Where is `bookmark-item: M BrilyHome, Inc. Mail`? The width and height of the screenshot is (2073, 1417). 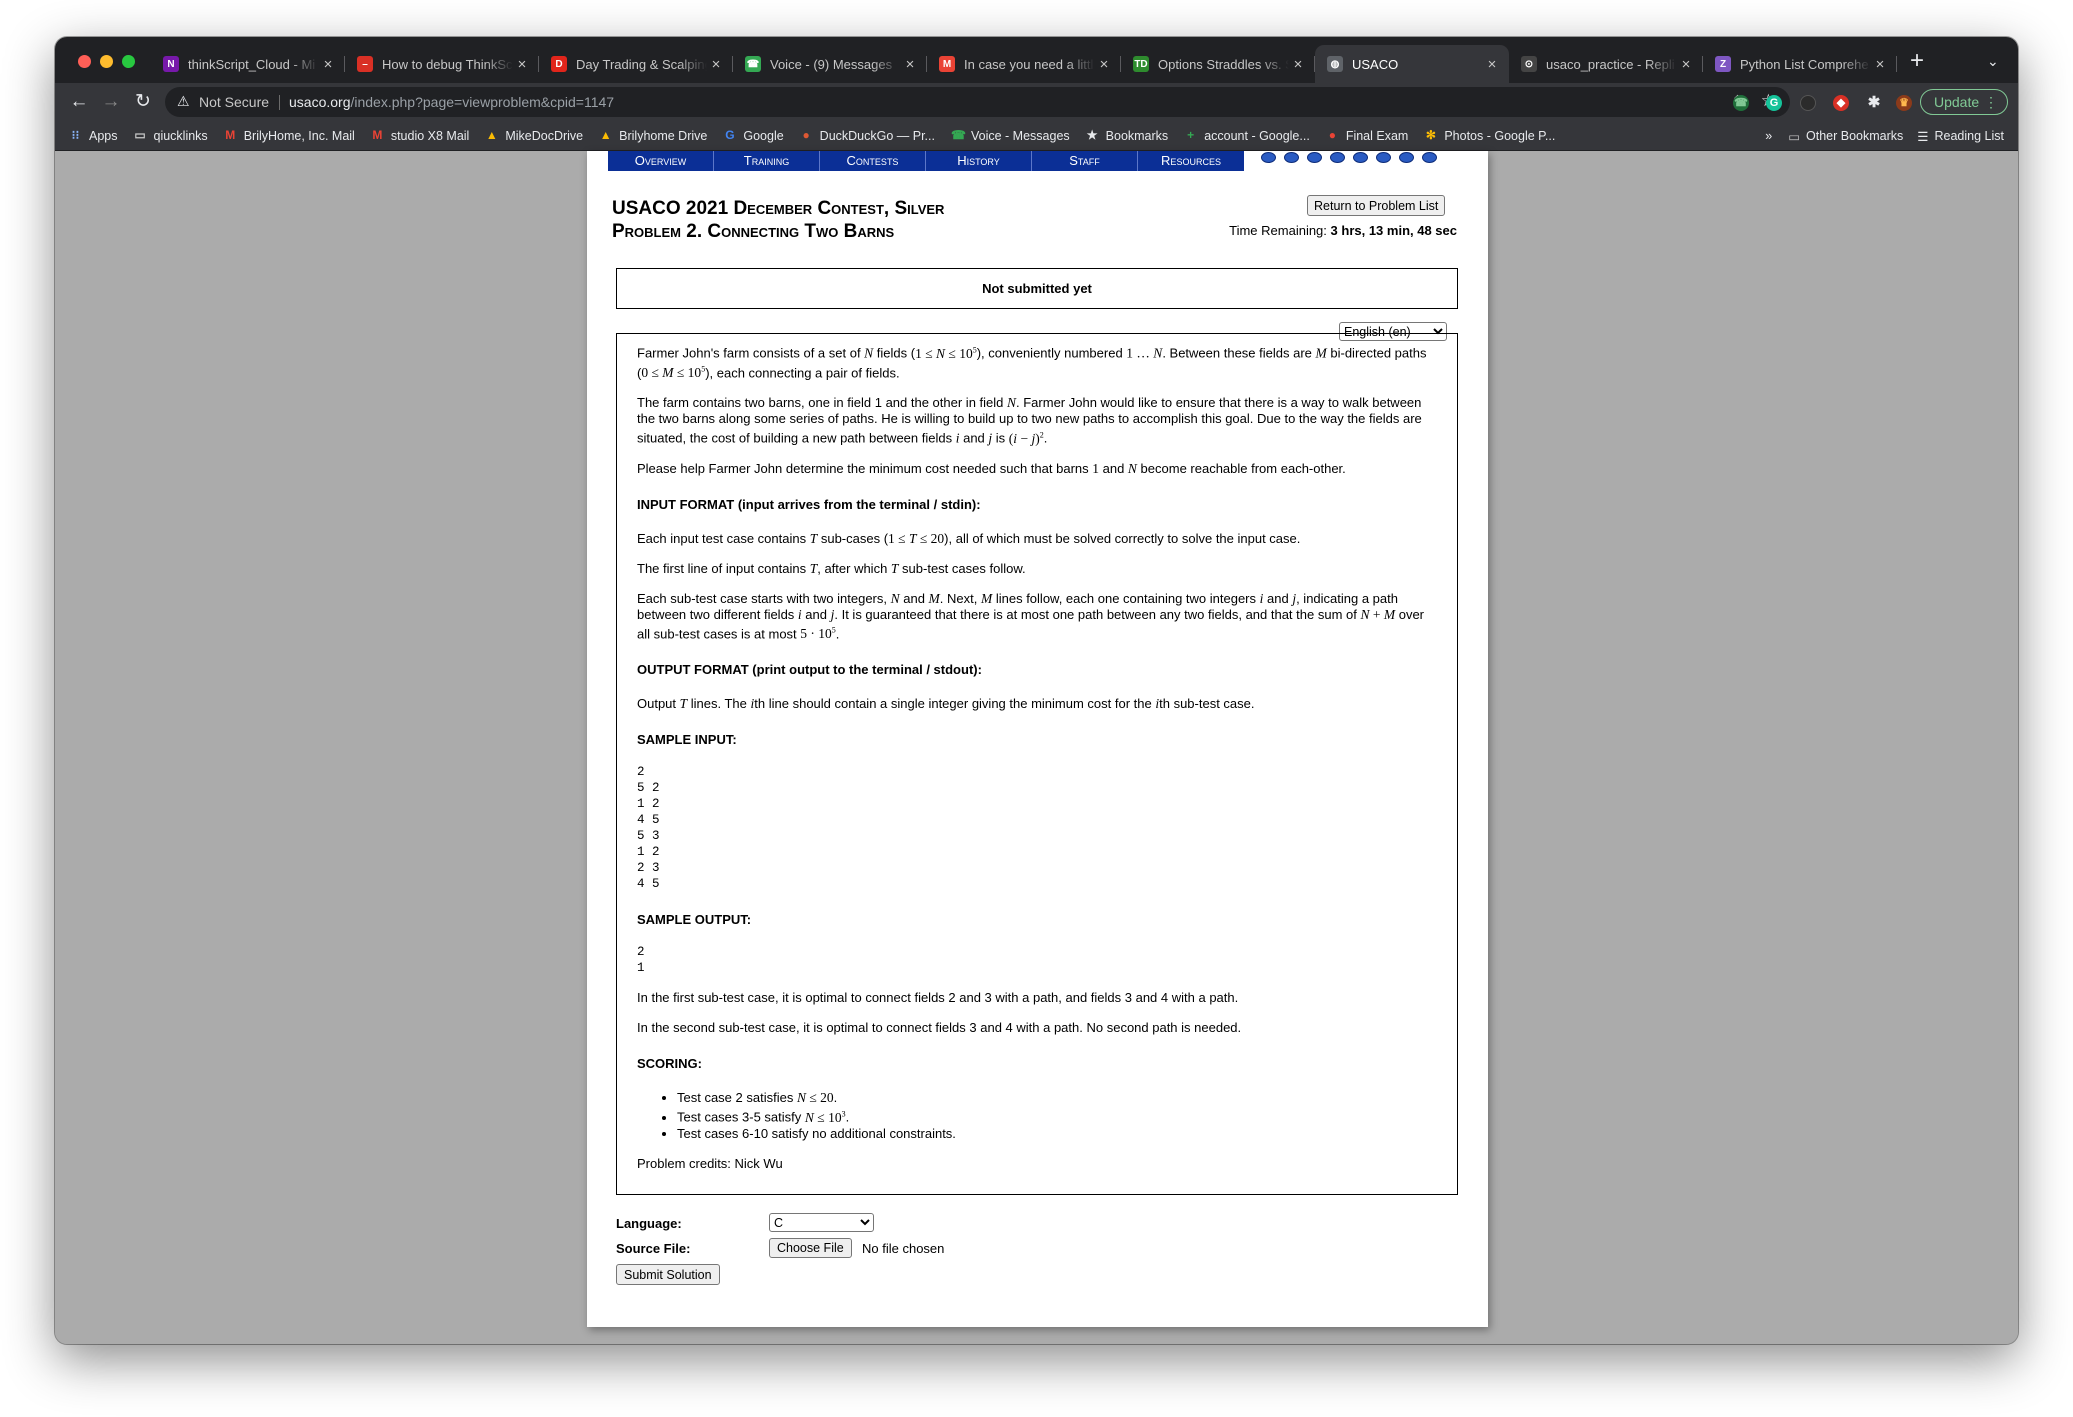 bookmark-item: M BrilyHome, Inc. Mail is located at coordinates (289, 136).